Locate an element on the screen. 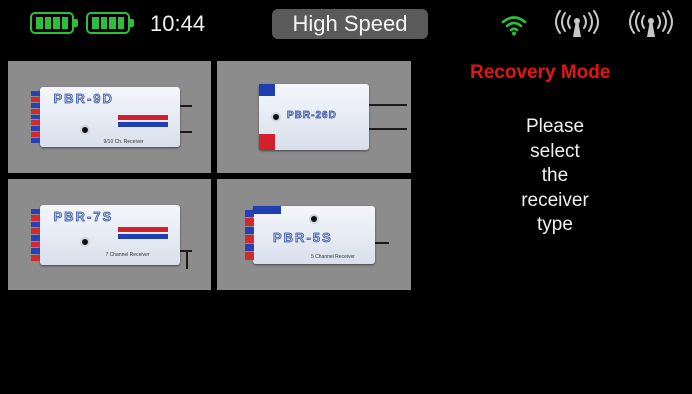  receiver-name: PBR-9D is located at coordinates (83, 99).